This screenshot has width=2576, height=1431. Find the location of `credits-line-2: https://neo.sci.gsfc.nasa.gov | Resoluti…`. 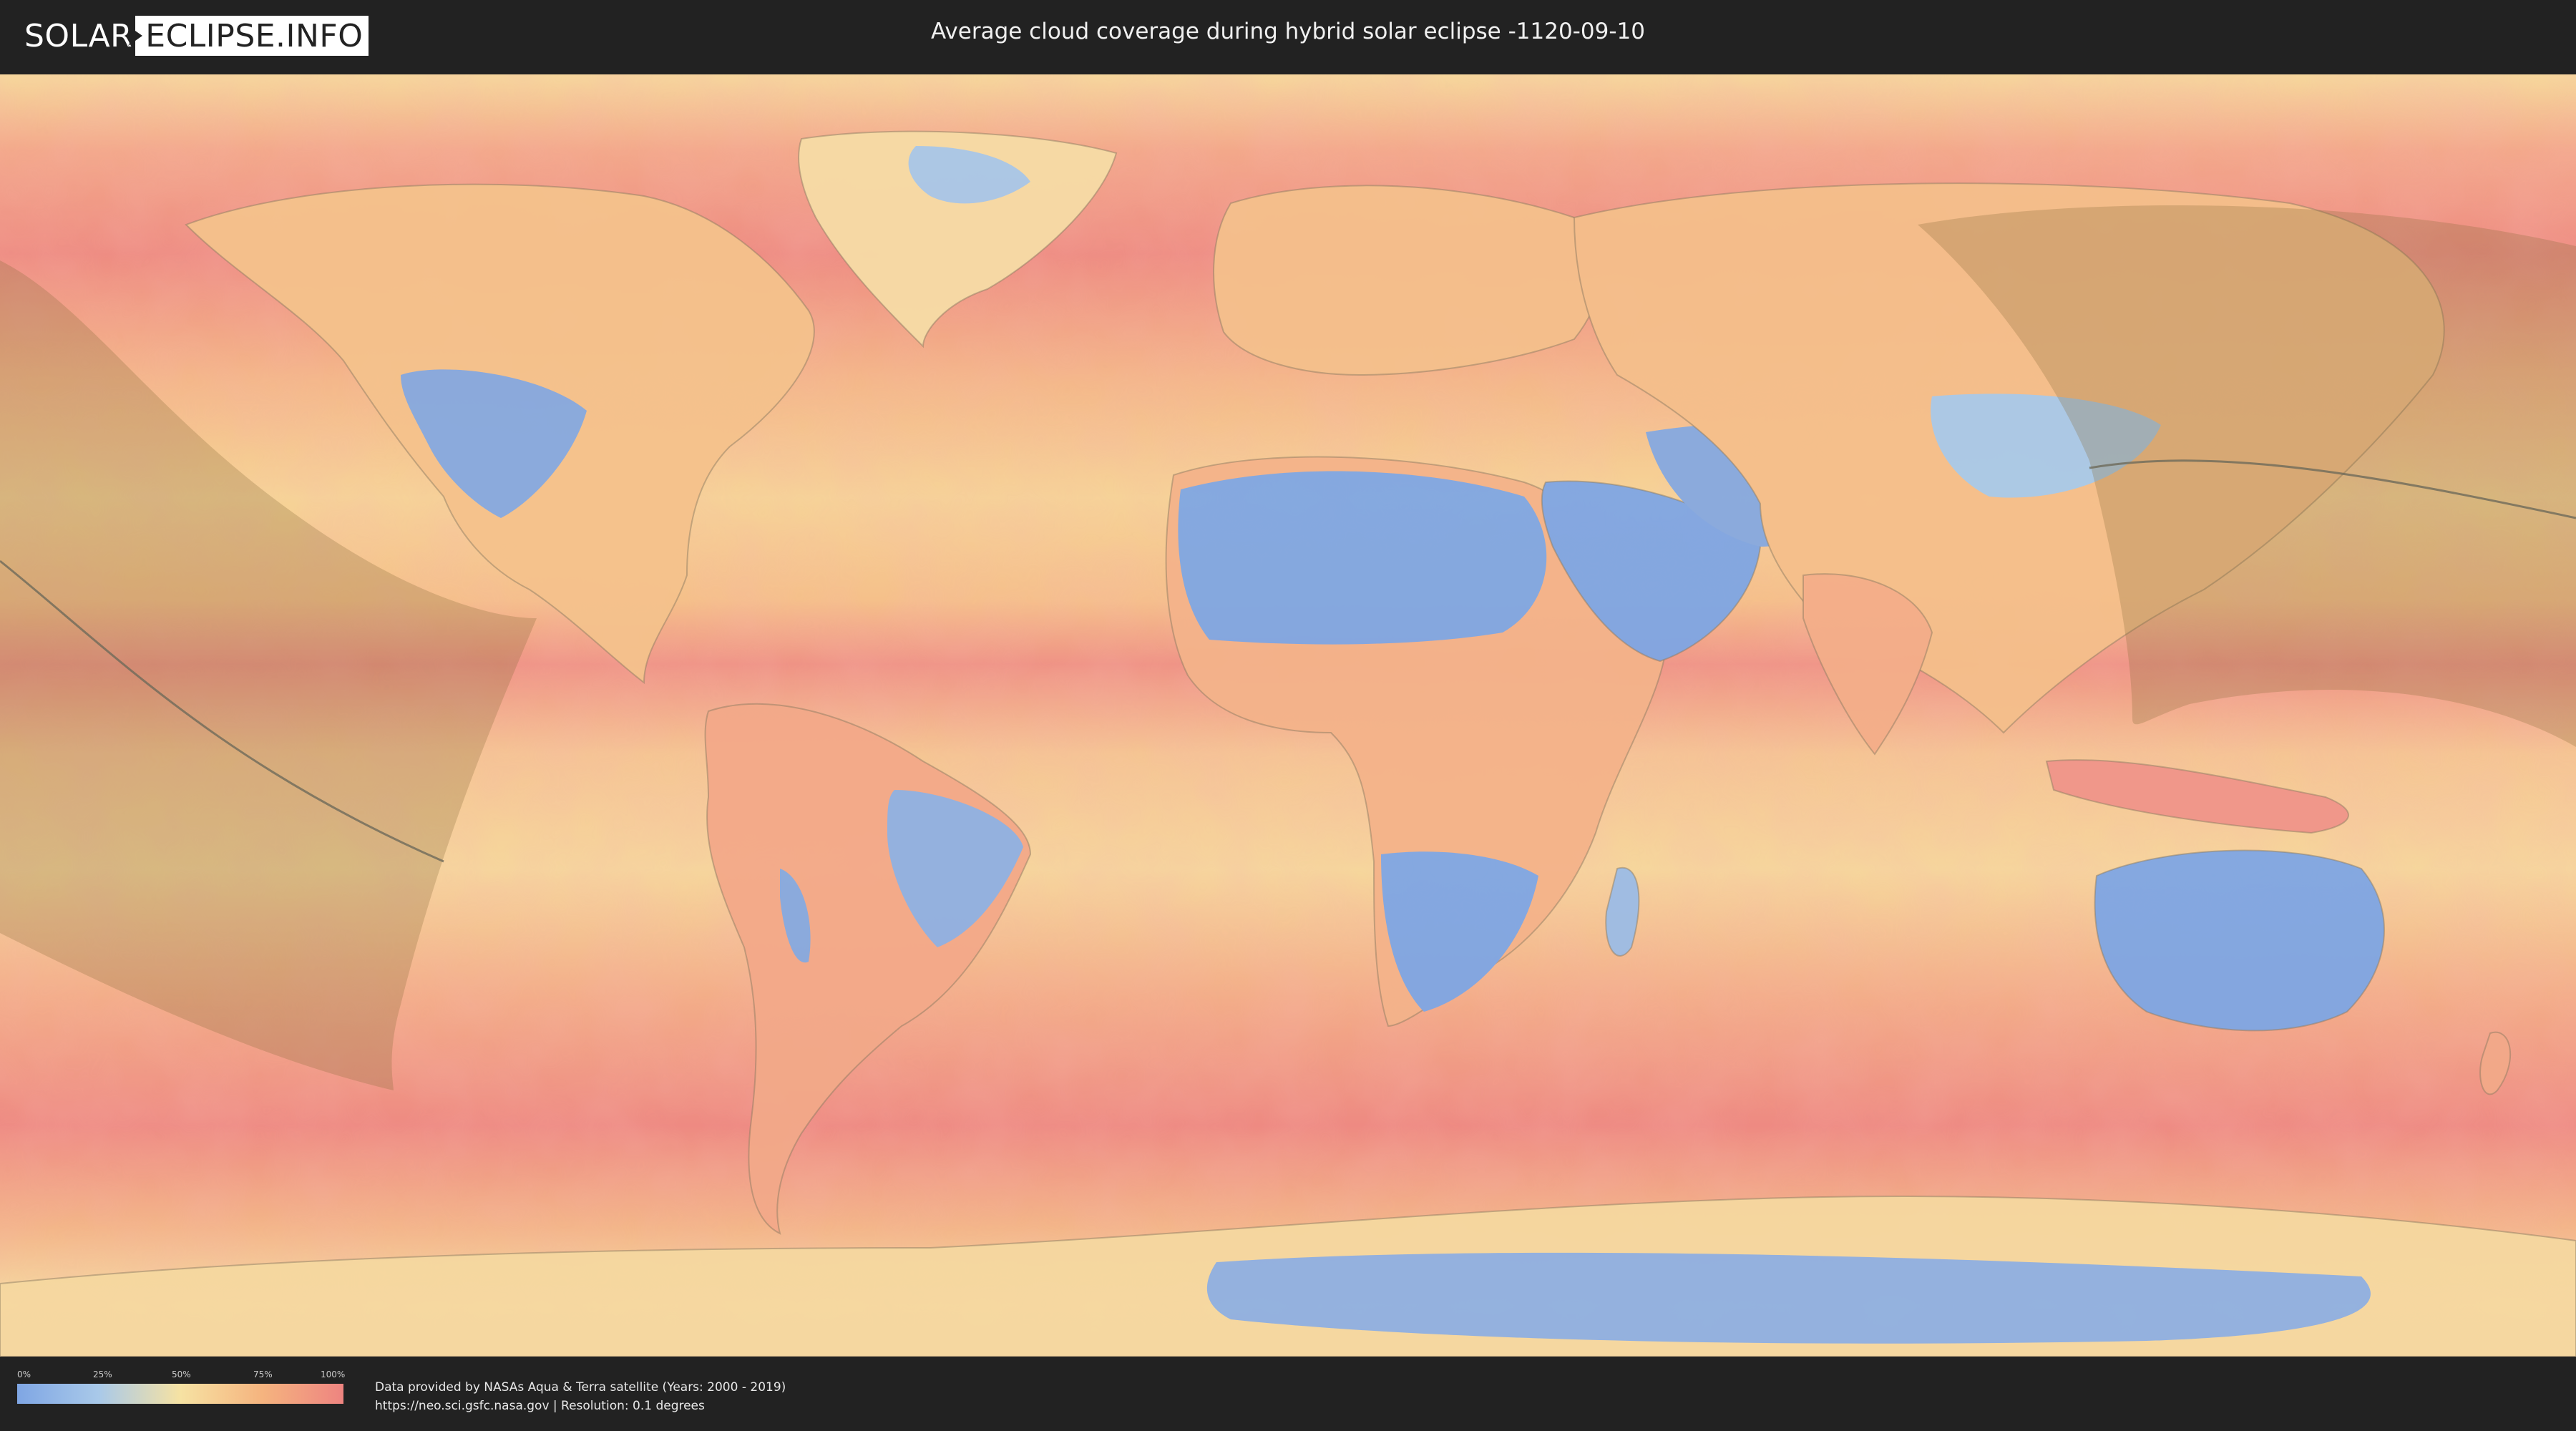

credits-line-2: https://neo.sci.gsfc.nasa.gov | Resoluti… is located at coordinates (540, 1406).